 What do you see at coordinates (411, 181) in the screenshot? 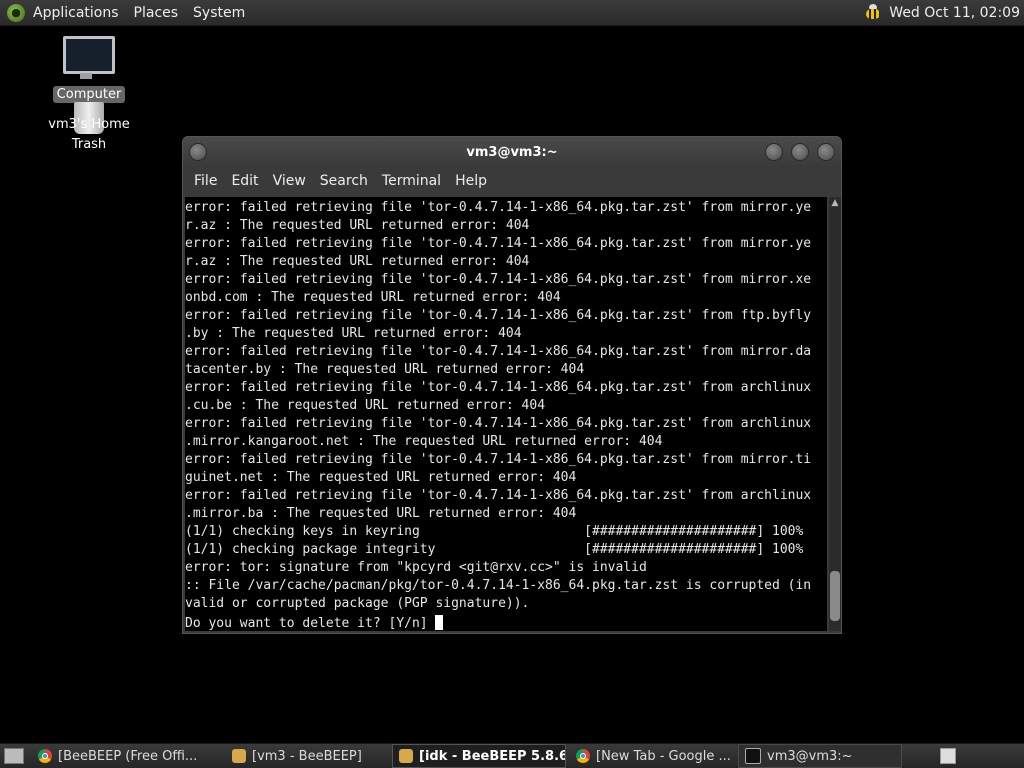
I see `menu-terminal: Terminal` at bounding box center [411, 181].